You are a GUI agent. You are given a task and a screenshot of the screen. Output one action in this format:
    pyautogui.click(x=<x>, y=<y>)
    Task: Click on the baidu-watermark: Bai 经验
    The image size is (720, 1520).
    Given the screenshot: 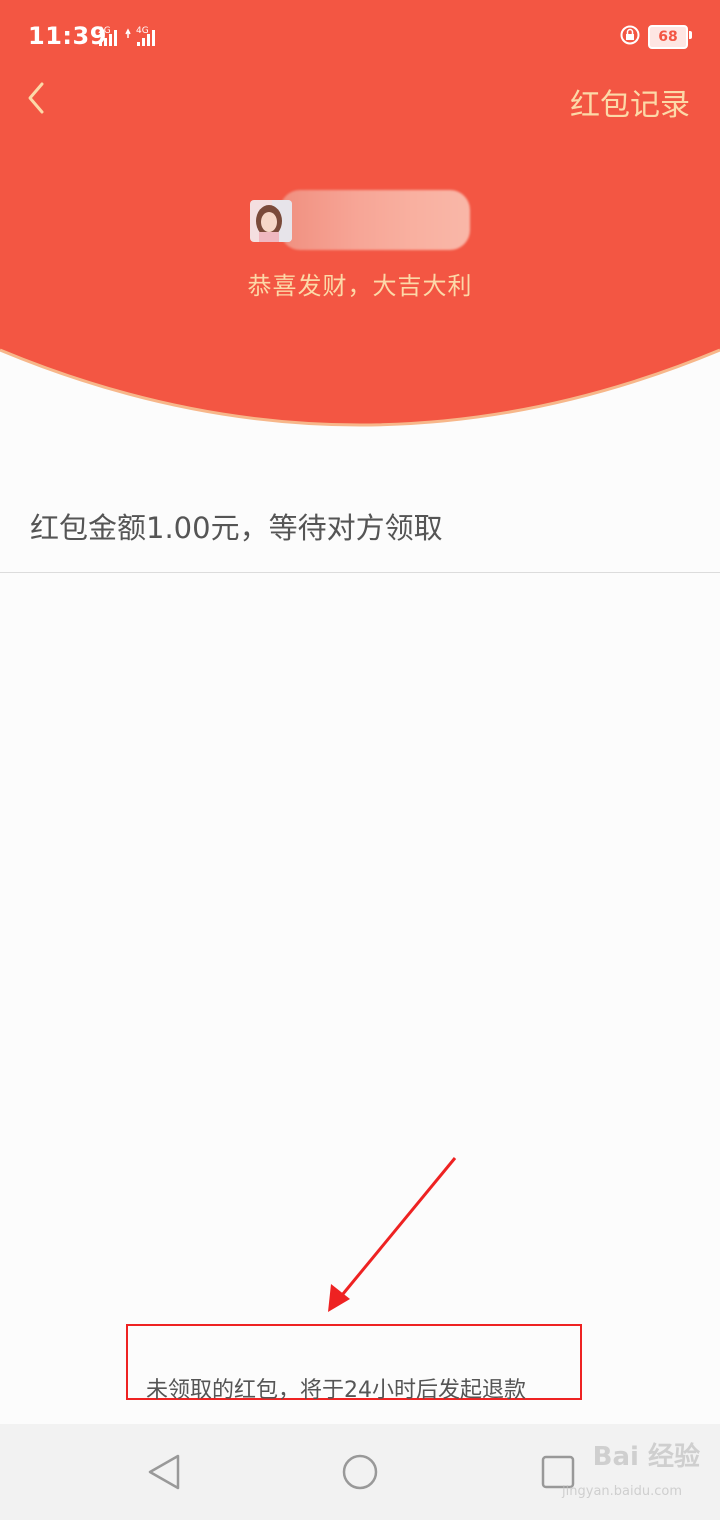 What is the action you would take?
    pyautogui.click(x=646, y=1457)
    